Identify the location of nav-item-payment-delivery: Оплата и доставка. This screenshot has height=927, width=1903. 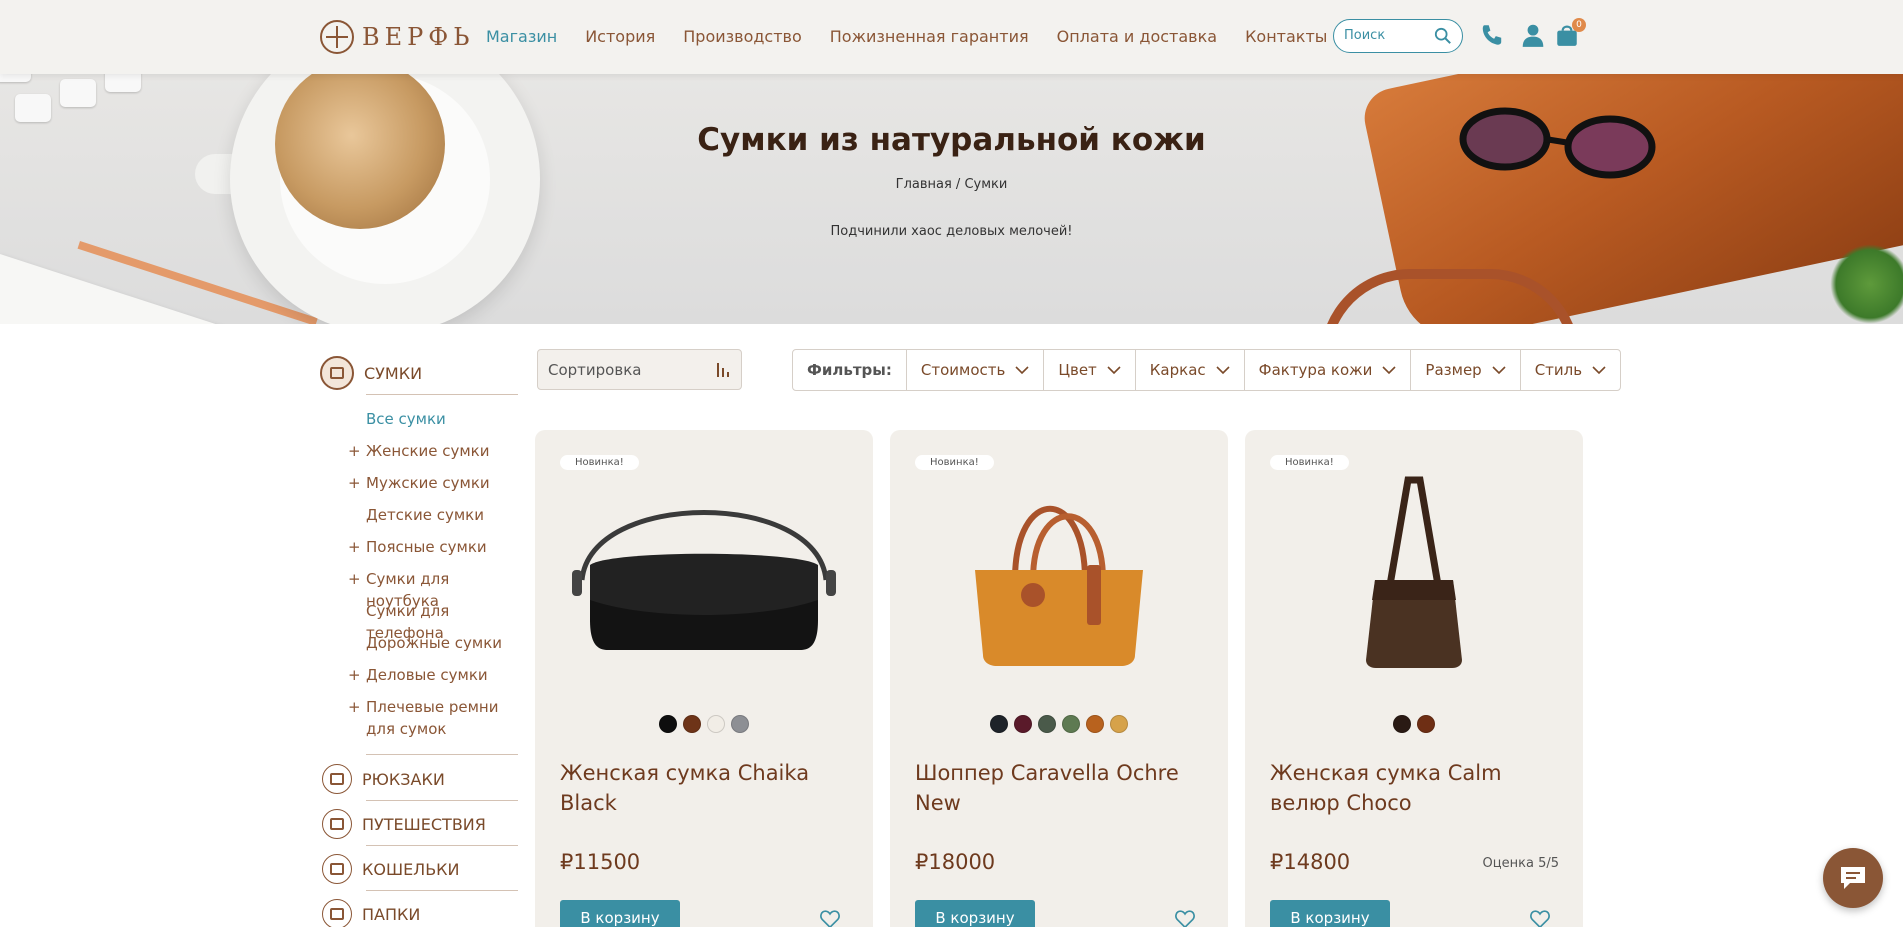
(1137, 36).